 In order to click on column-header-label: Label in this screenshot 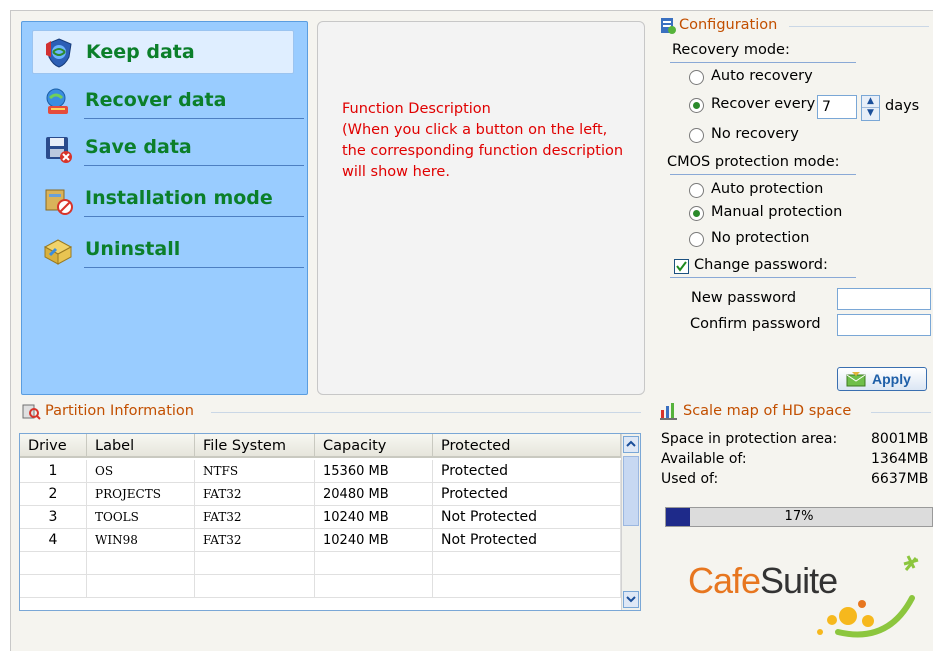, I will do `click(141, 446)`.